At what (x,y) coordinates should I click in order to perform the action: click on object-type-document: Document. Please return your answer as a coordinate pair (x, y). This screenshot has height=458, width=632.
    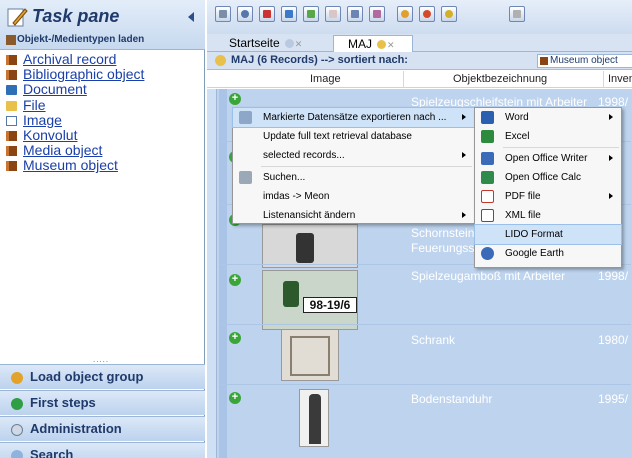
    Looking at the image, I should click on (102, 89).